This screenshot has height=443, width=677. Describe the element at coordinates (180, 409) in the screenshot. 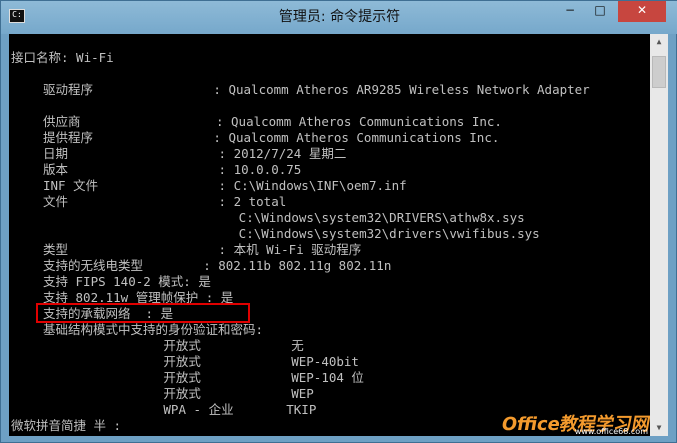

I see `console-line: WPA - 企业 TKIP` at that location.